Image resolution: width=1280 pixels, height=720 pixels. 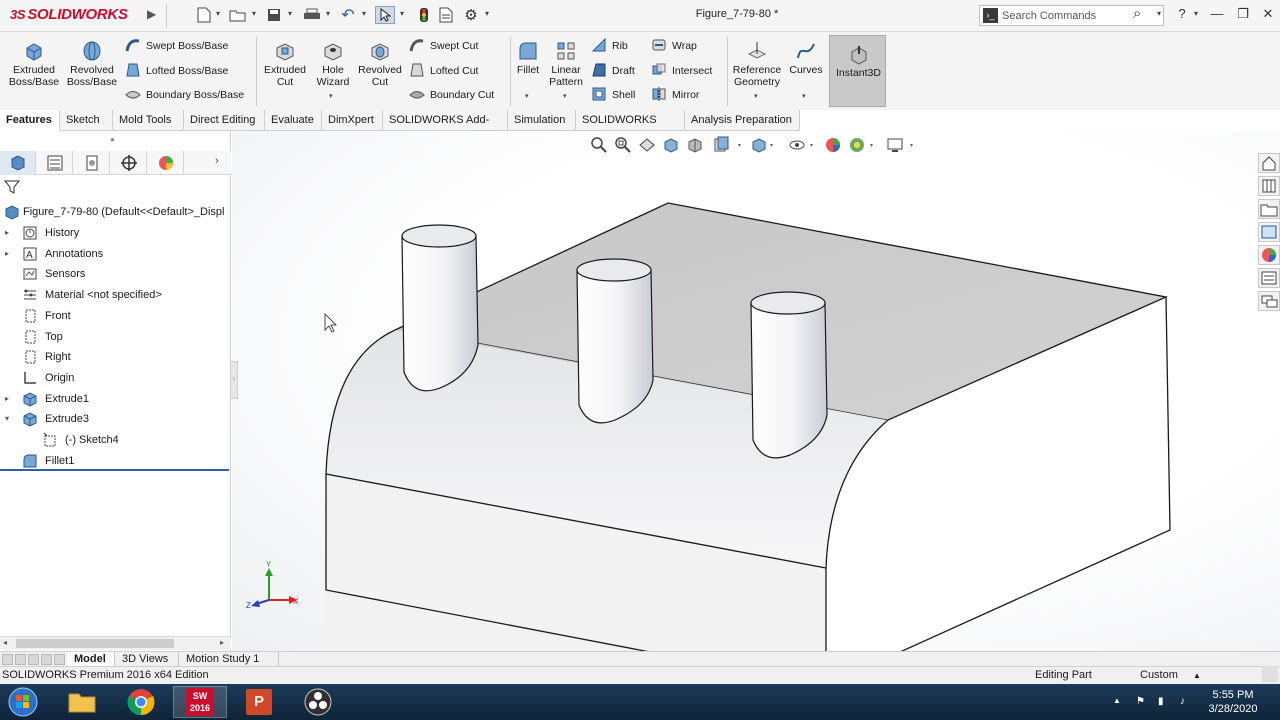 I want to click on tab-dimxpert-manager, so click(x=129, y=163).